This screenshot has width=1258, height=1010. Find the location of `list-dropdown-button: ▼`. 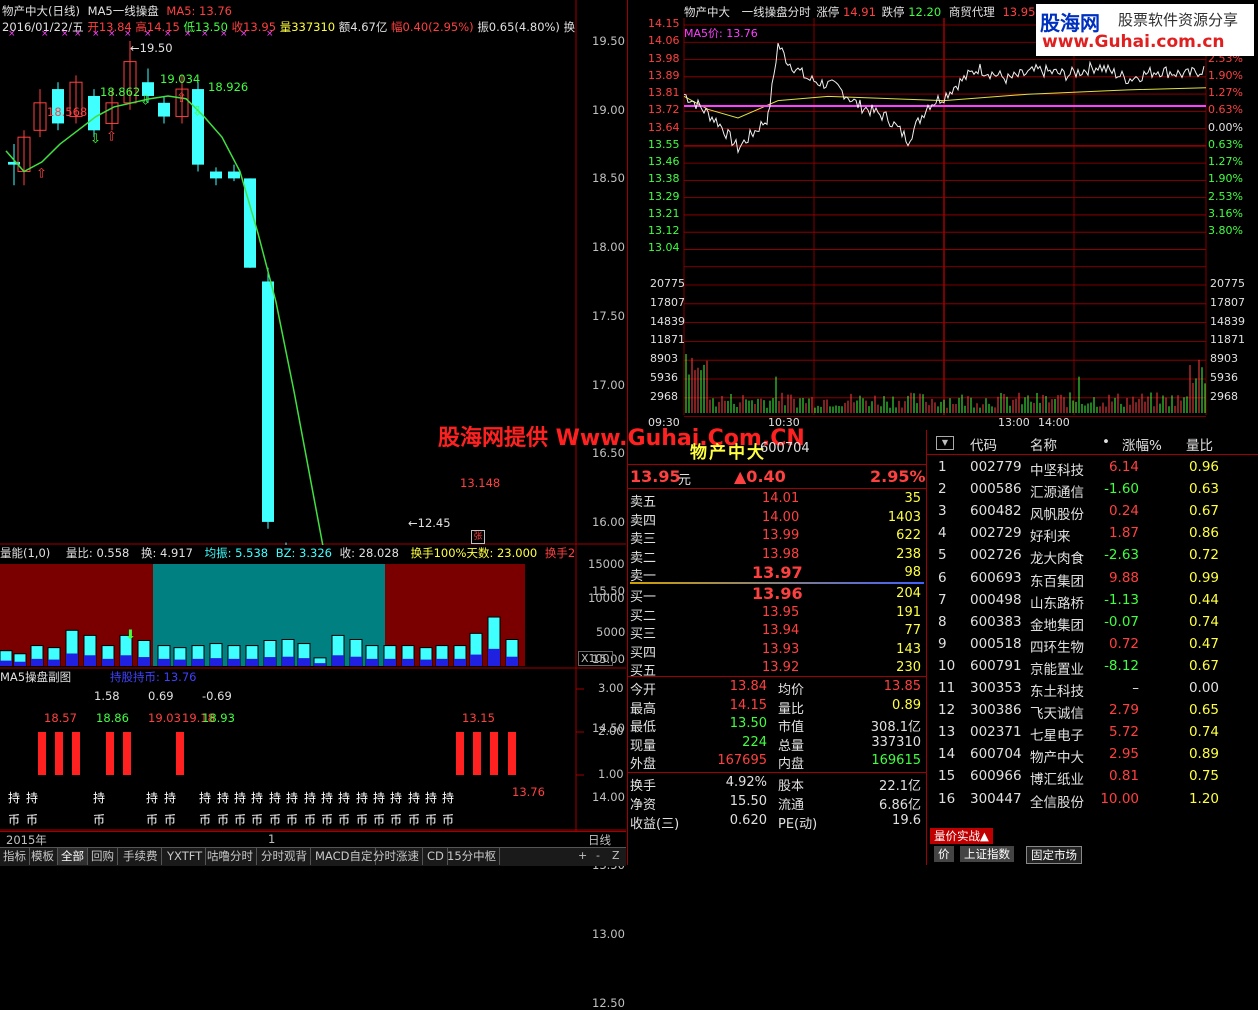

list-dropdown-button: ▼ is located at coordinates (945, 443).